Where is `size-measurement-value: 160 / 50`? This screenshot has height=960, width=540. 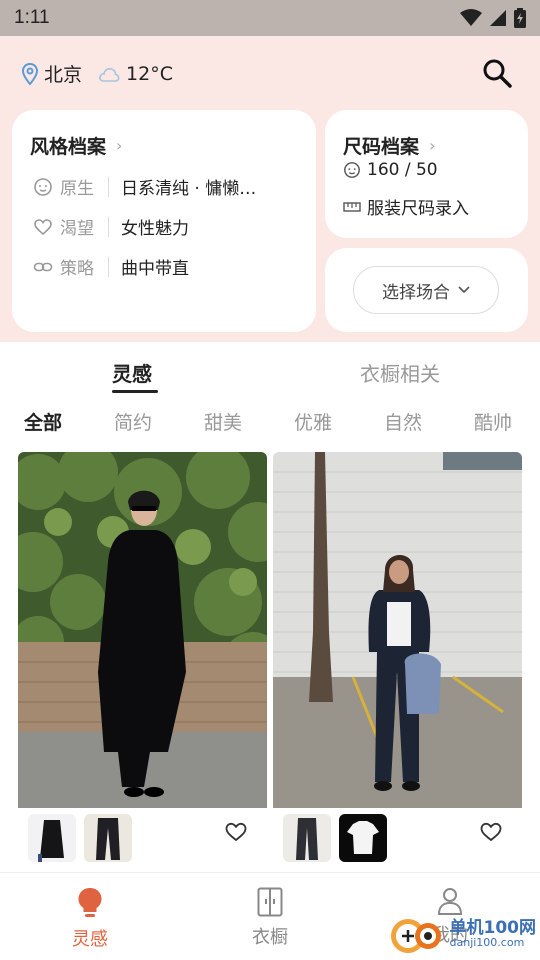 size-measurement-value: 160 / 50 is located at coordinates (402, 170).